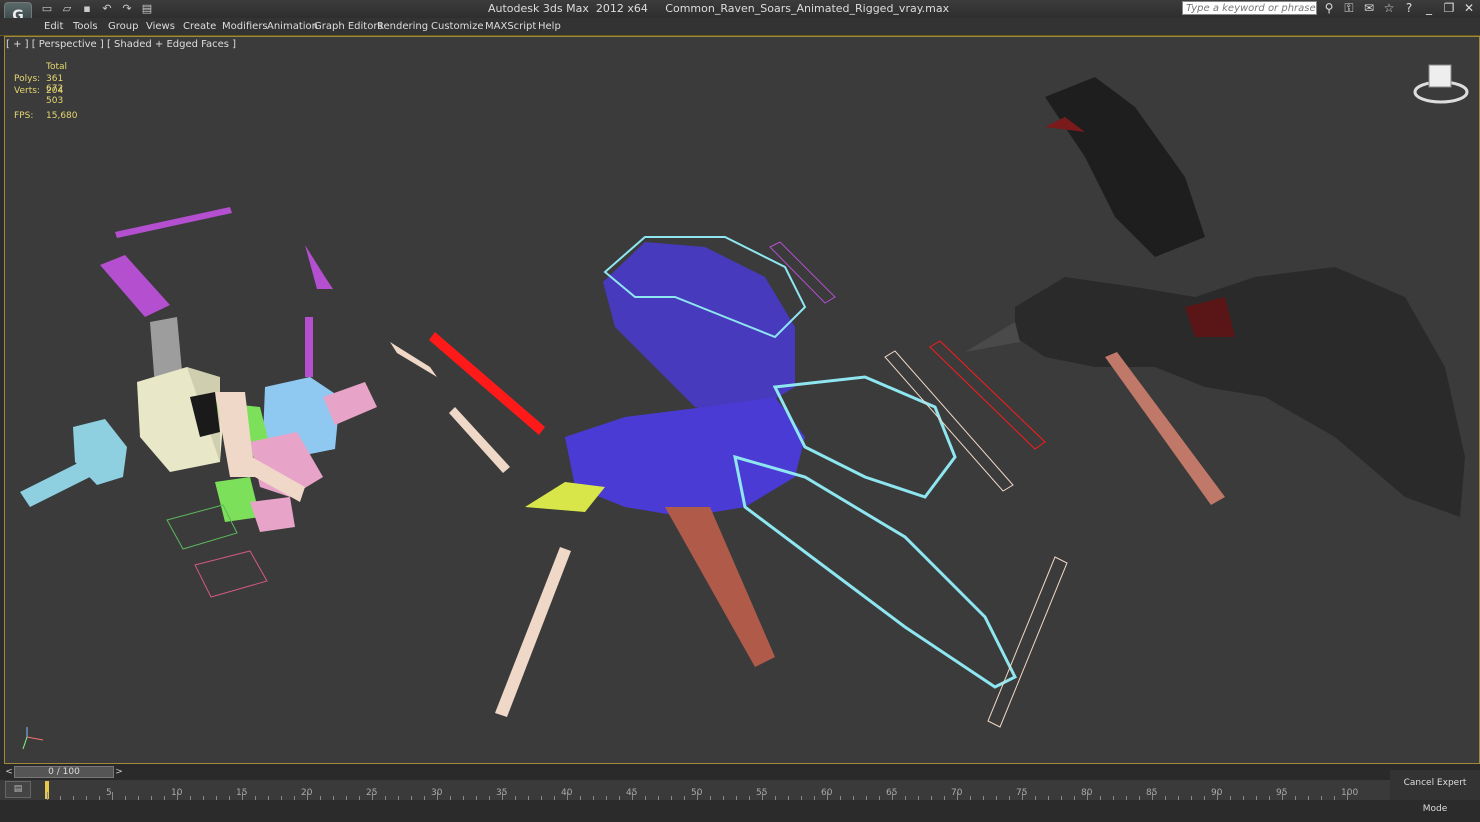  Describe the element at coordinates (1399, 8) in the screenshot. I see `info-center-toolbar: ⚲ ⚿ ✉ ☆ ? _ ❐ ✕` at that location.